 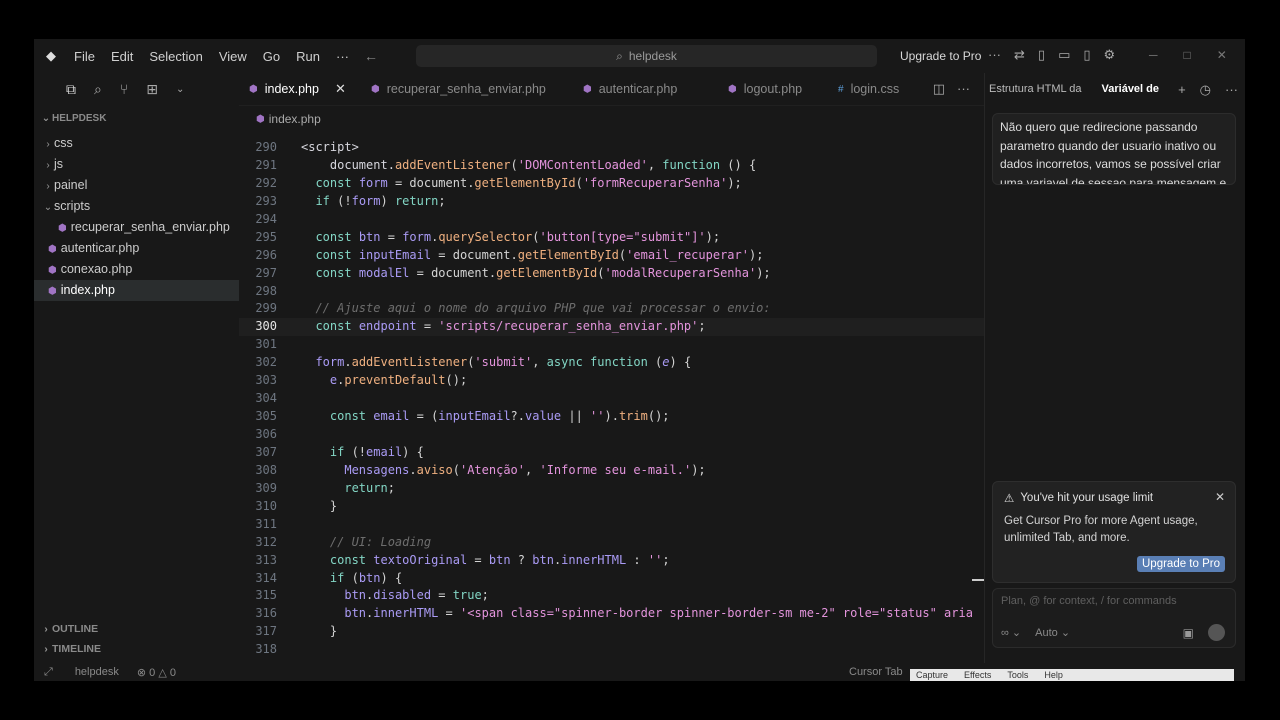 What do you see at coordinates (1216, 632) in the screenshot?
I see `microphone-icon` at bounding box center [1216, 632].